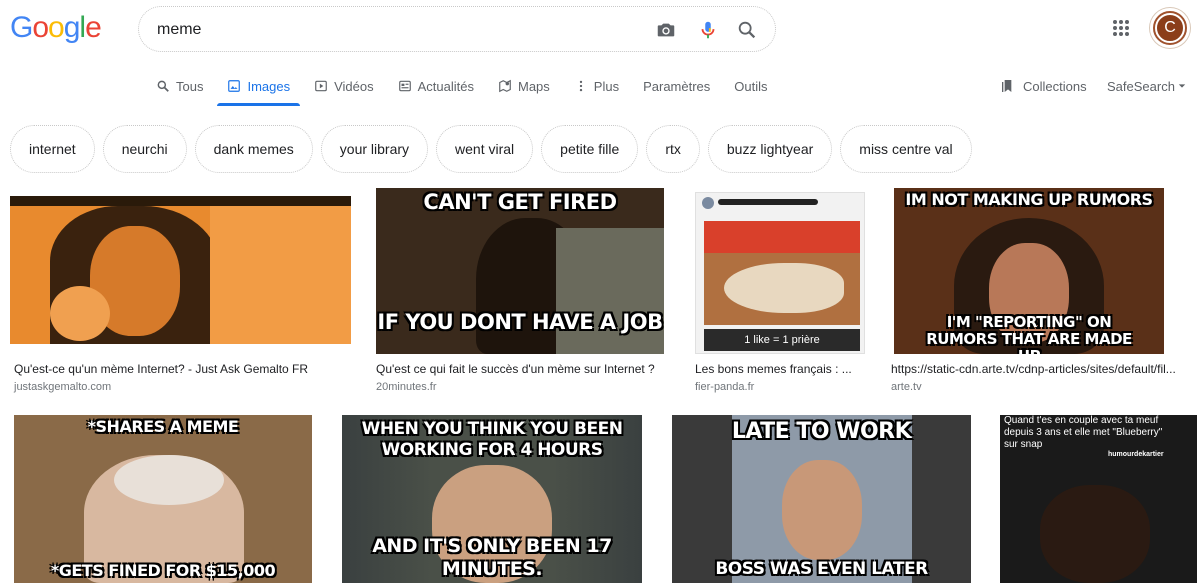  Describe the element at coordinates (374, 149) in the screenshot. I see `chip: your library` at that location.